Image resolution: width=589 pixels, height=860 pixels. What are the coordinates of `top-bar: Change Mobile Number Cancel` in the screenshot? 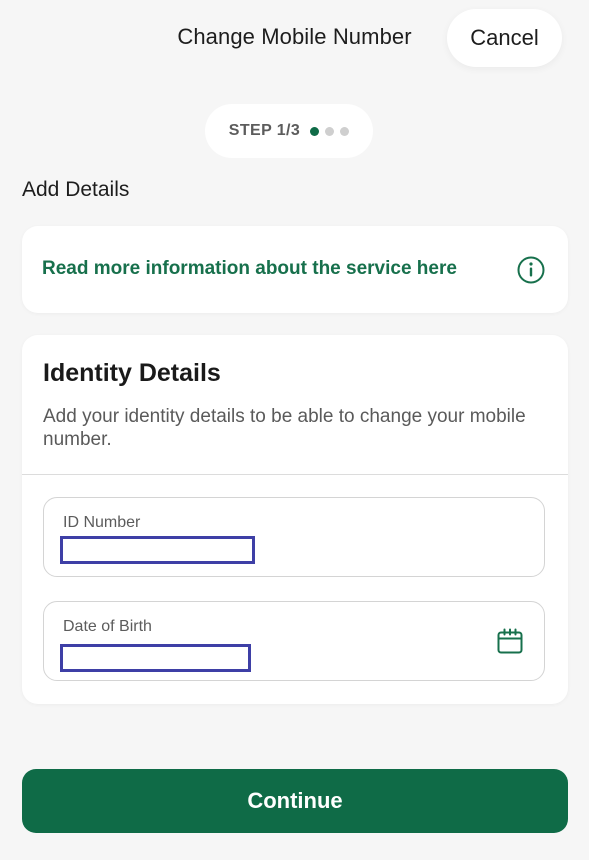 It's located at (294, 40).